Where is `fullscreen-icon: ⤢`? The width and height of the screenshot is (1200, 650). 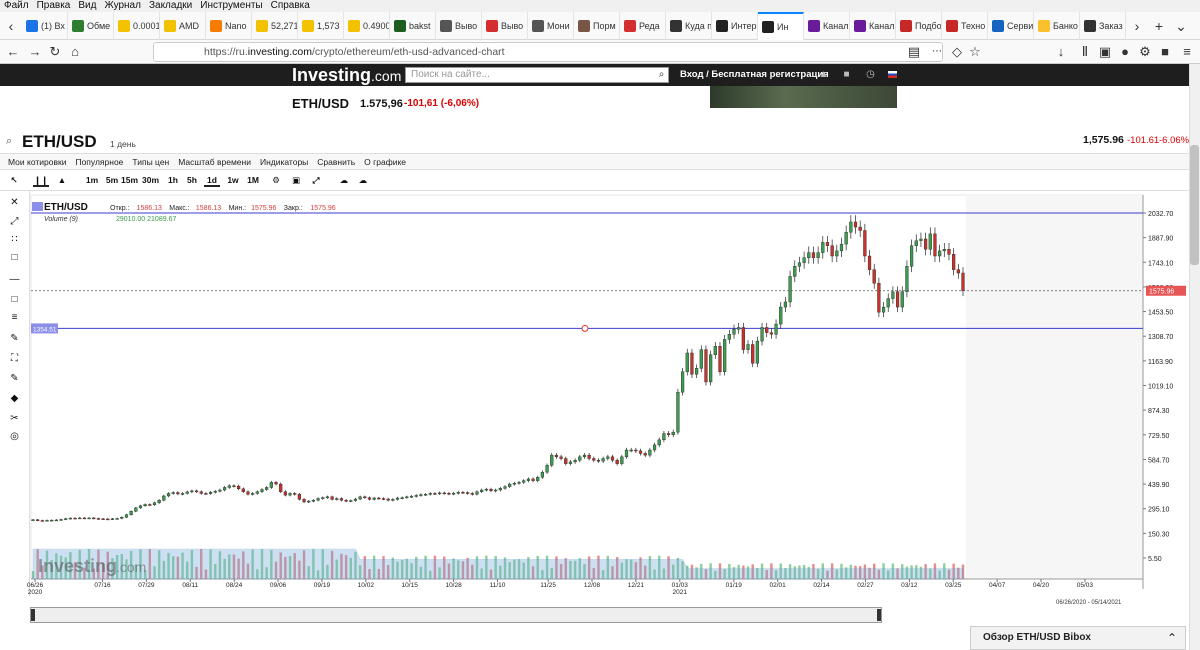
fullscreen-icon: ⤢ is located at coordinates (316, 180).